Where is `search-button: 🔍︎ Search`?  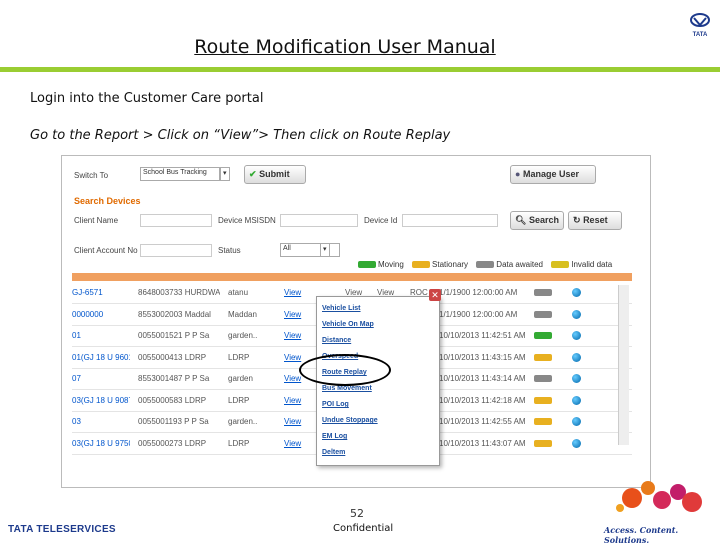
search-button: 🔍︎ Search is located at coordinates (537, 220).